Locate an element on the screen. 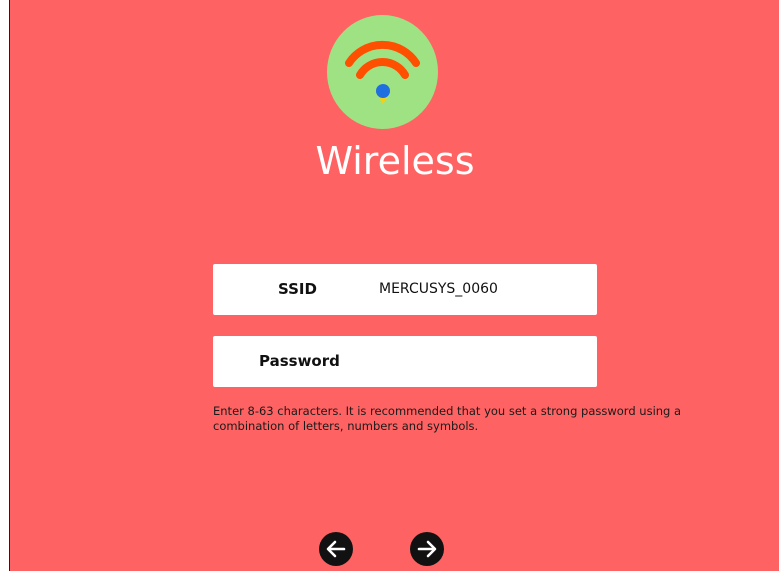 This screenshot has width=779, height=571. password-label: Password is located at coordinates (299, 361).